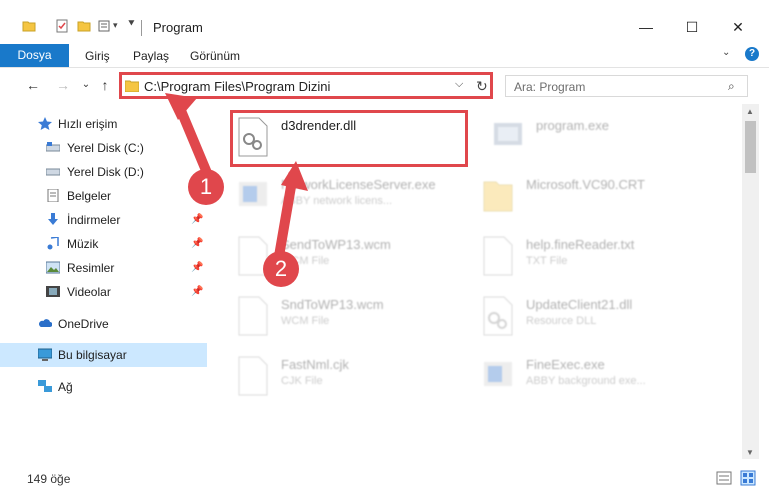  I want to click on tab-view: Görünüm, so click(215, 56).